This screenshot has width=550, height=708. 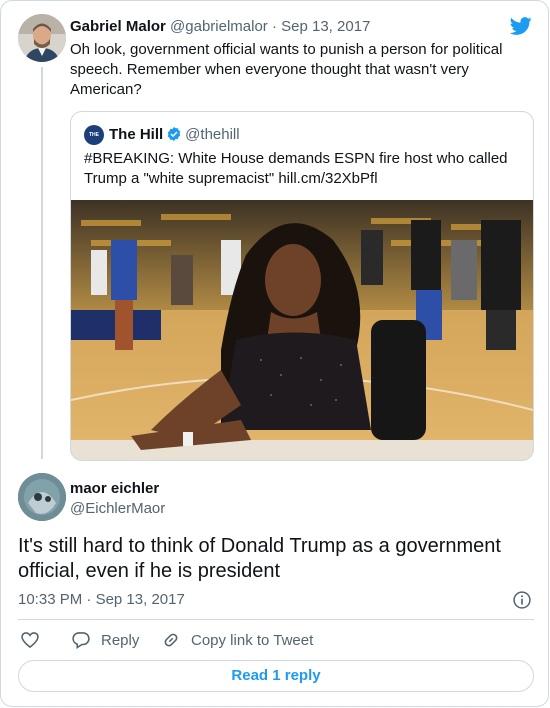 I want to click on copy-link-button: Copy link to Tweet, so click(x=237, y=640).